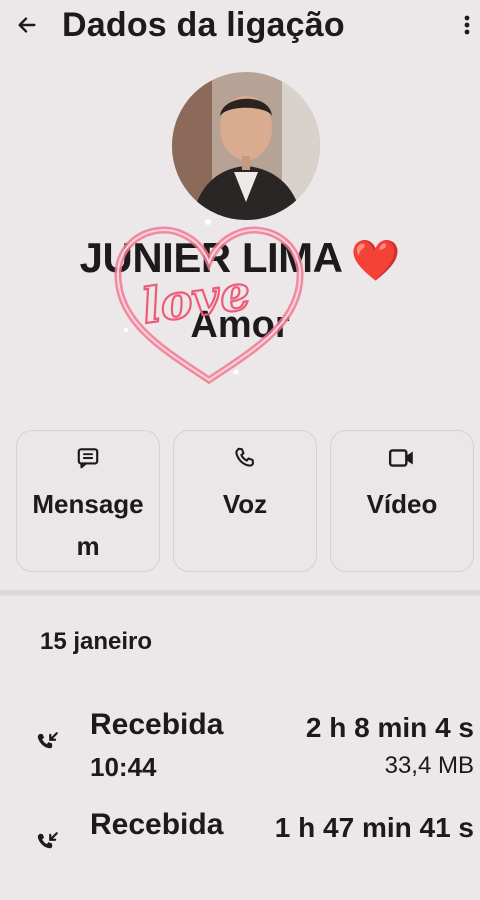  I want to click on call-time: 10:44, so click(123, 767).